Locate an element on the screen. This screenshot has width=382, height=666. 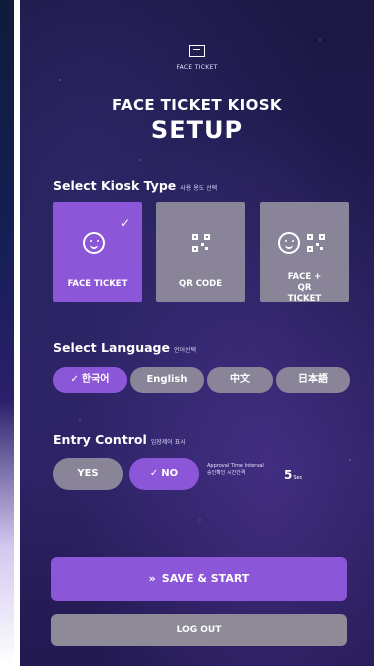
kiosk-type-heading: Select Kiosk Type 사용 용도 선택 is located at coordinates (135, 185).